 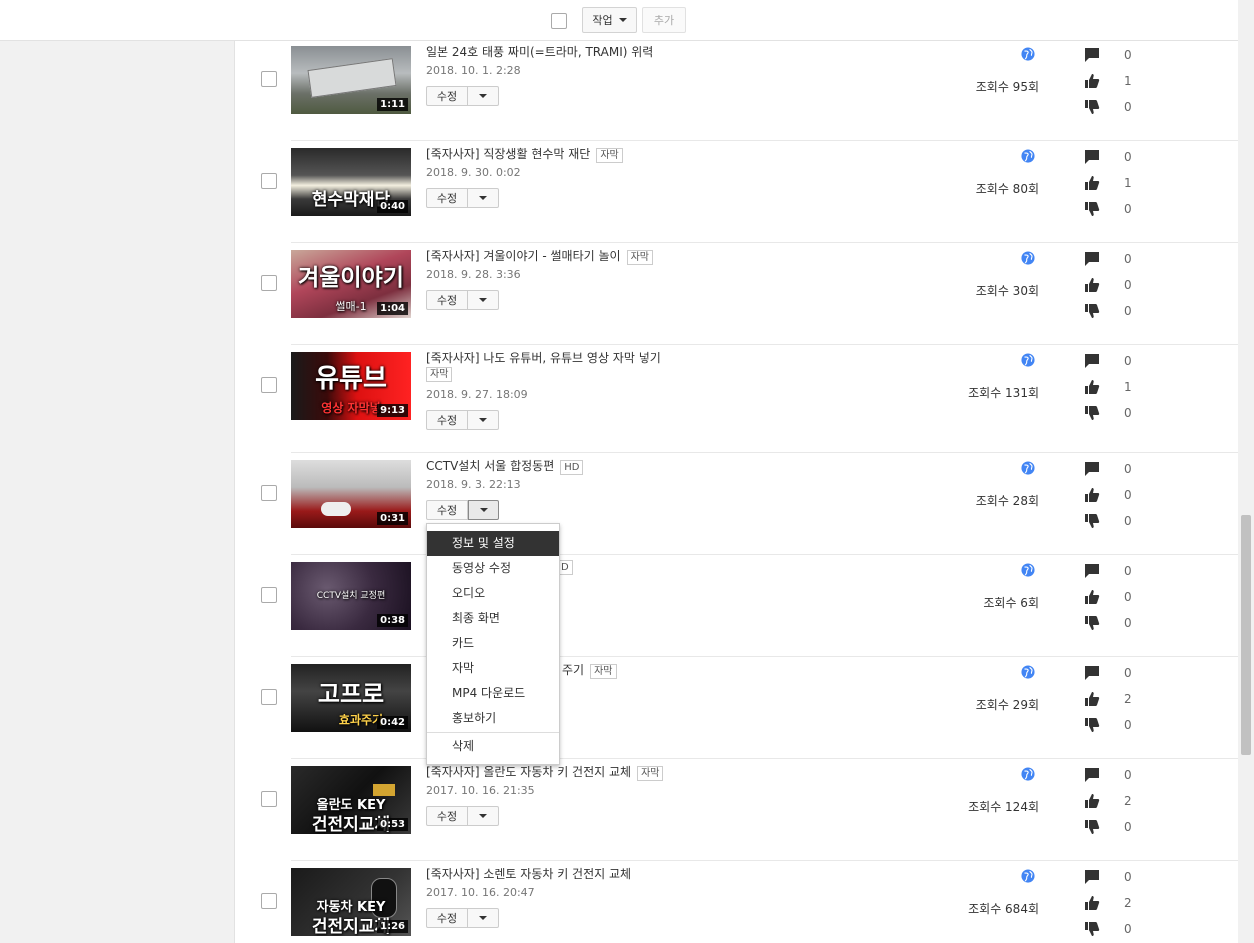 I want to click on menu-item-cards: 카드, so click(x=493, y=643).